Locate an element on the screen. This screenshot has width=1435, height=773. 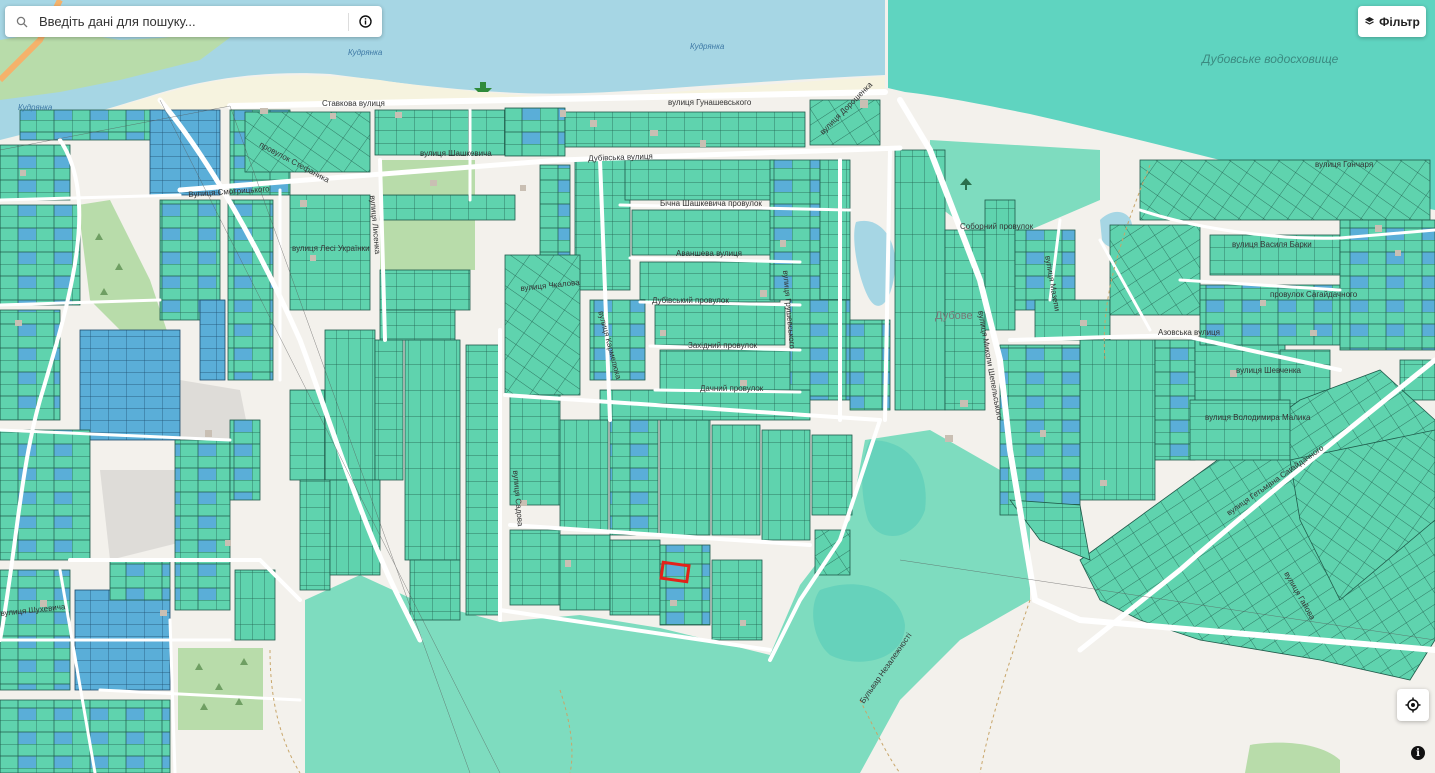
search-input is located at coordinates (193, 21).